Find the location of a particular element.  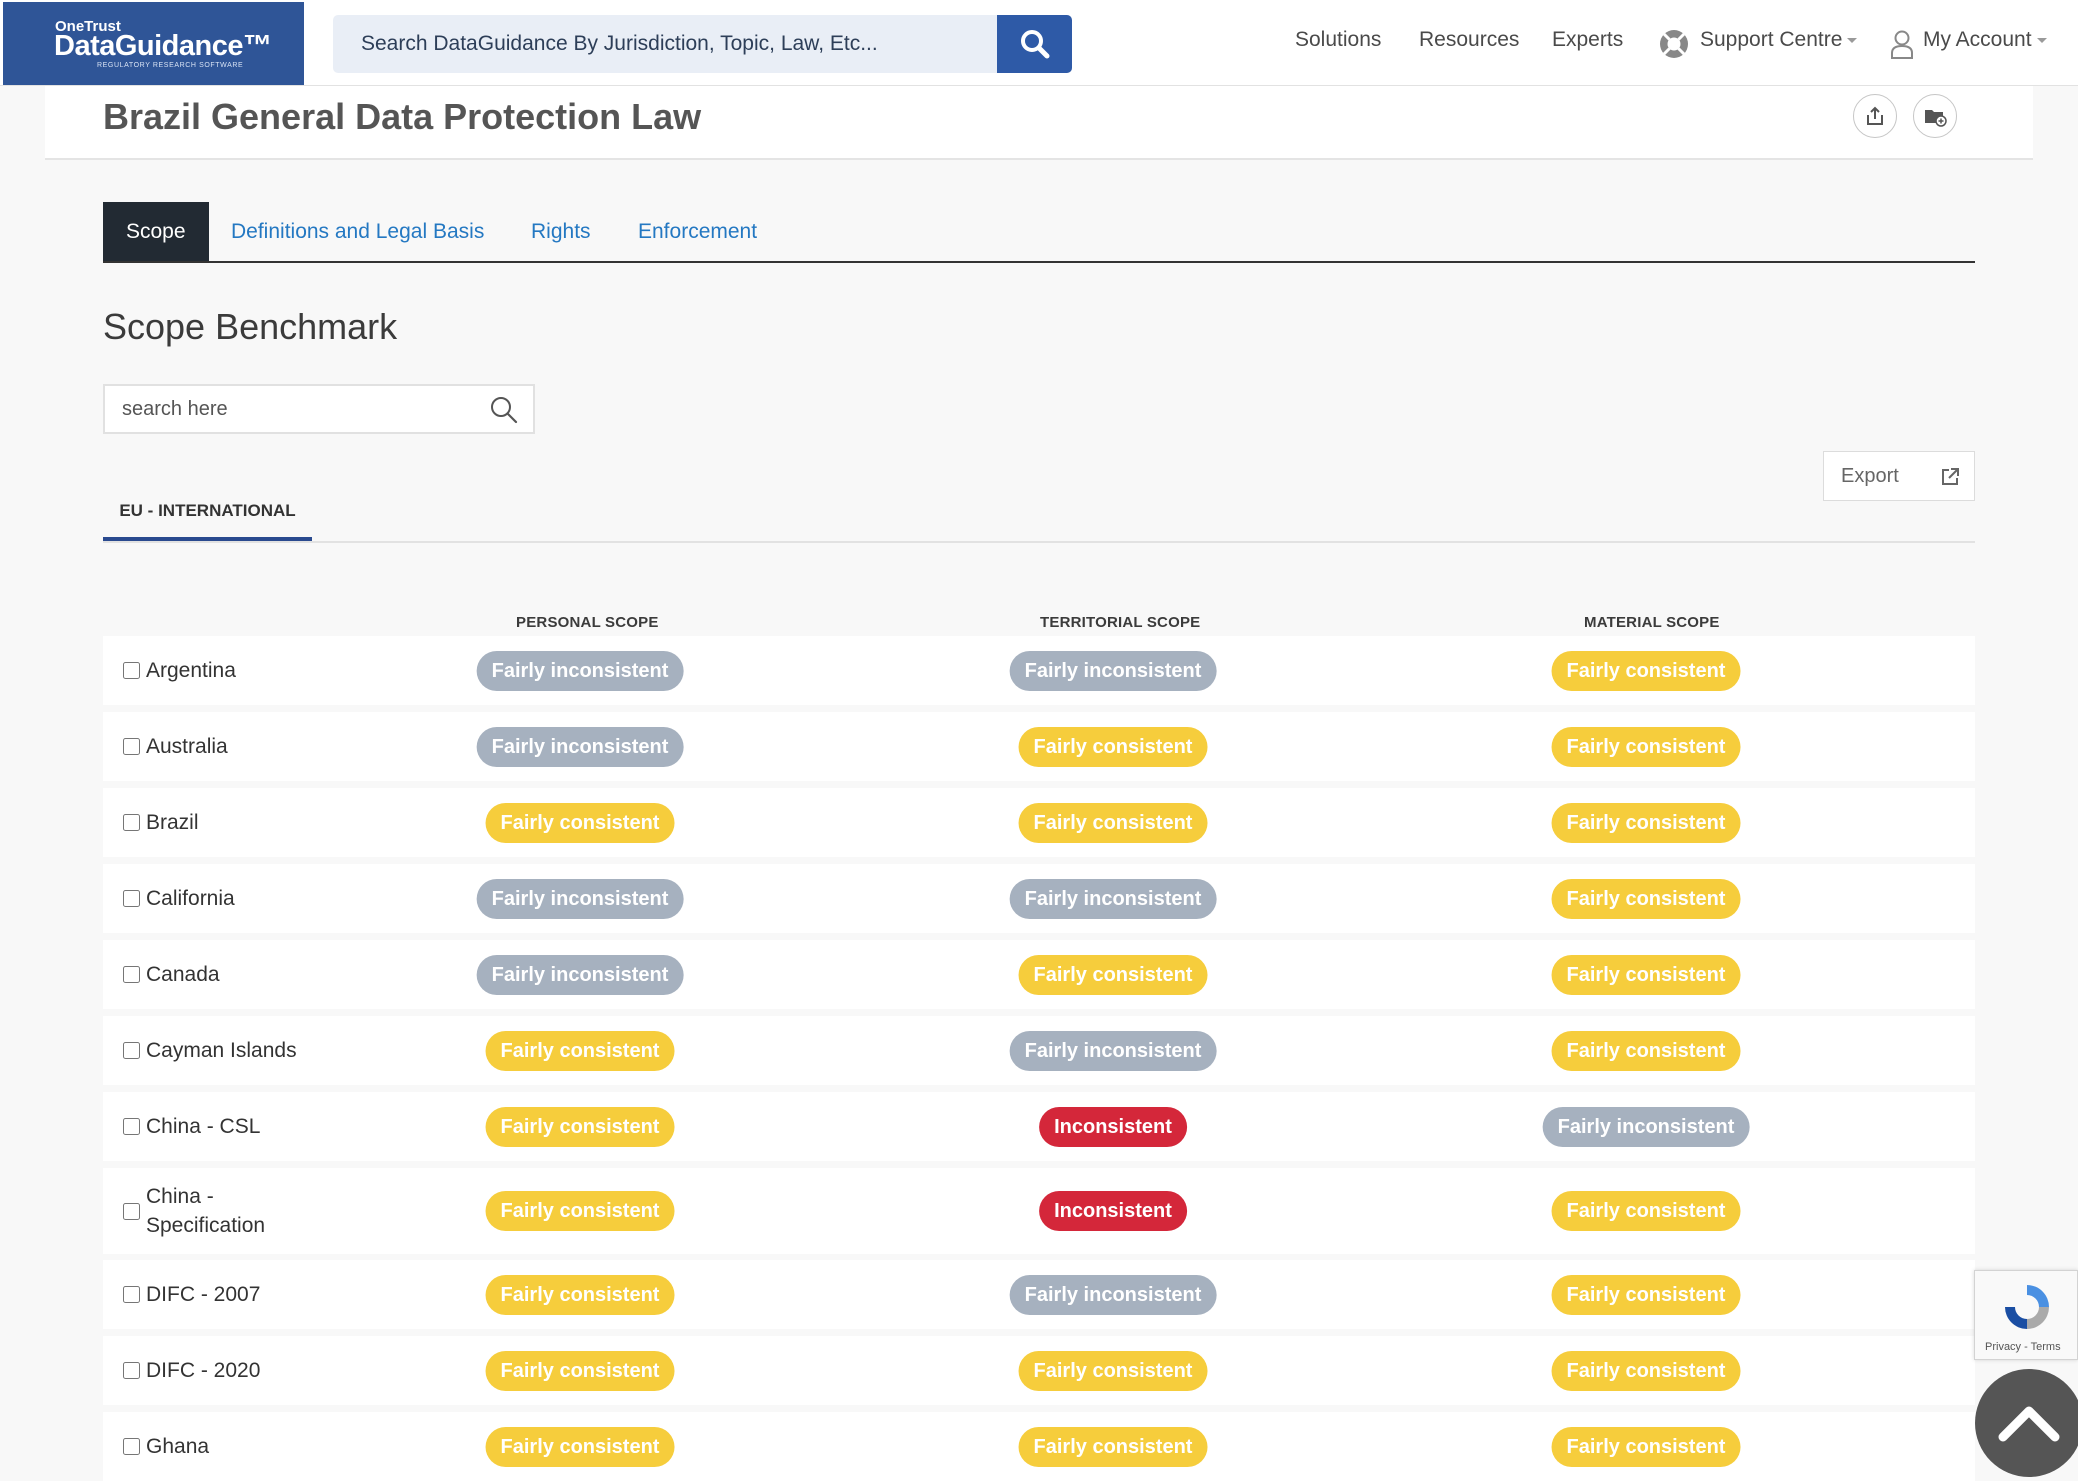

jurisdiction-label: China - Specification is located at coordinates (205, 1211).